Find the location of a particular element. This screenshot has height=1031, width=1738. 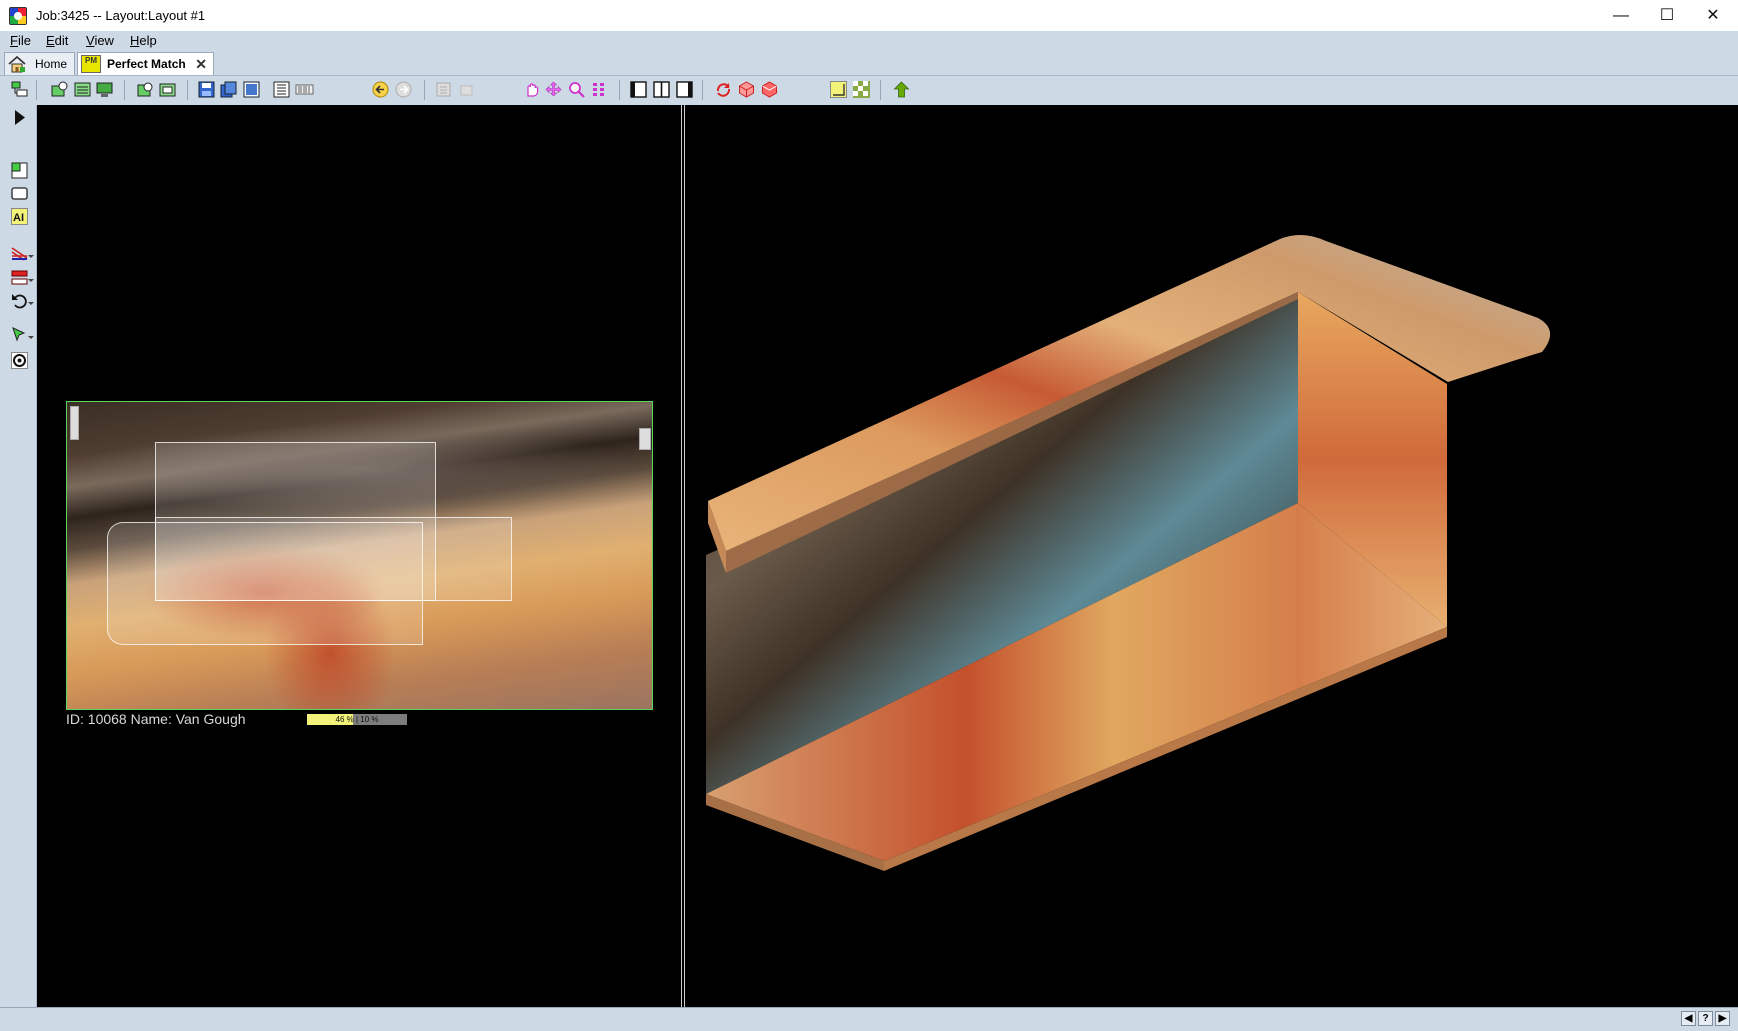

vertical-toolbar: AI is located at coordinates (18, 556).